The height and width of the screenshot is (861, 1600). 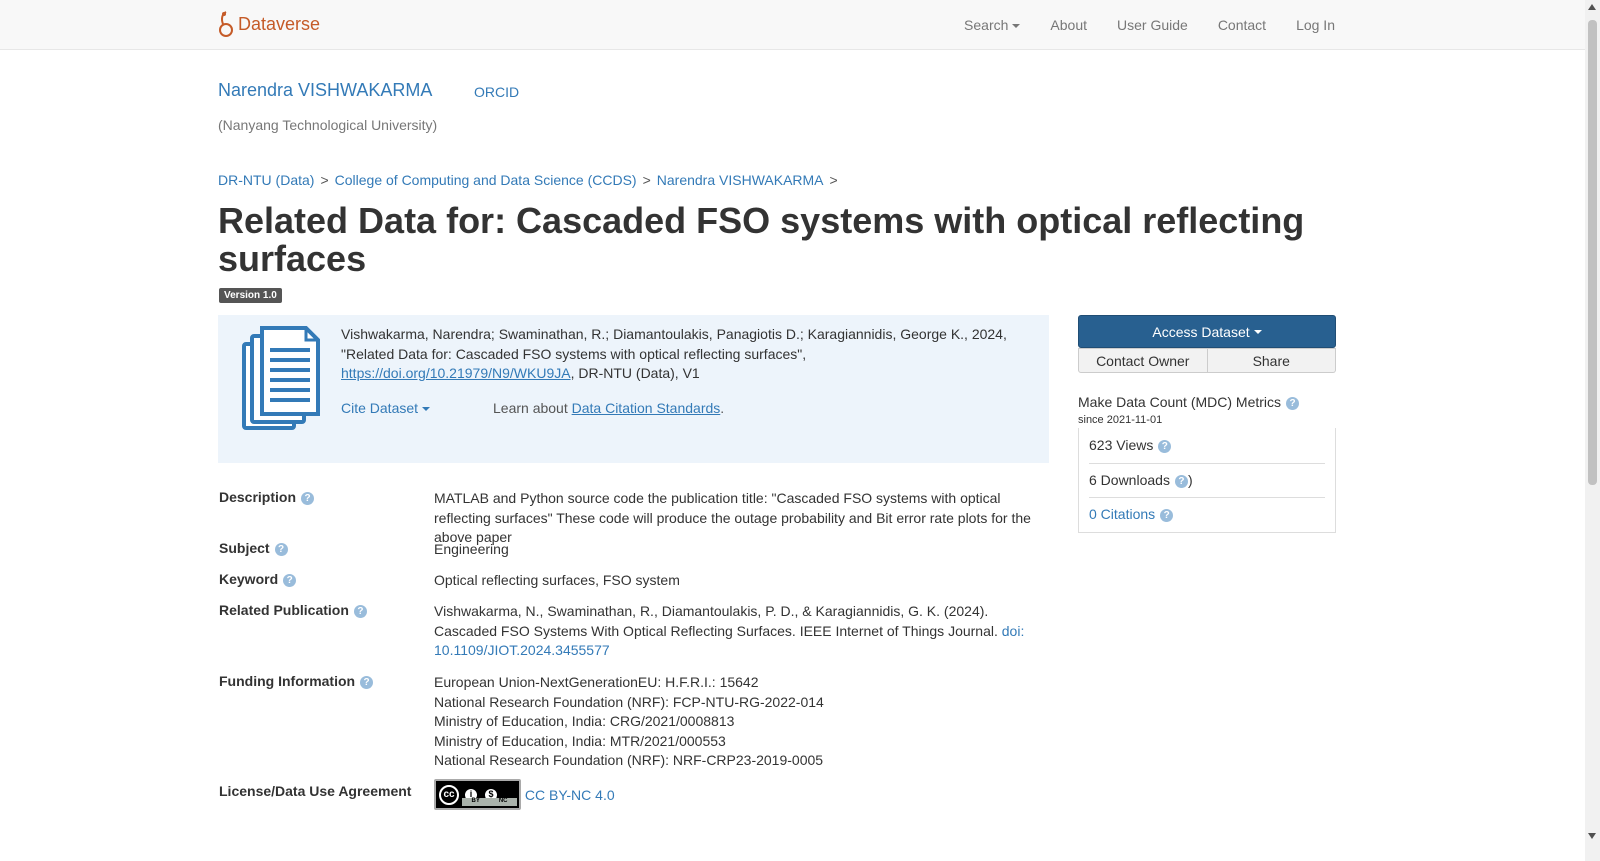 I want to click on related-publication-label: Related Publication?, so click(x=293, y=610).